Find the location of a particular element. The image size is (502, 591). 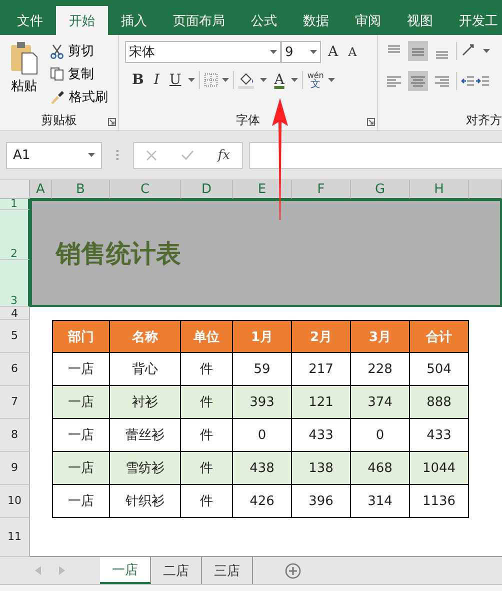

header-cell: 单位 is located at coordinates (207, 336).